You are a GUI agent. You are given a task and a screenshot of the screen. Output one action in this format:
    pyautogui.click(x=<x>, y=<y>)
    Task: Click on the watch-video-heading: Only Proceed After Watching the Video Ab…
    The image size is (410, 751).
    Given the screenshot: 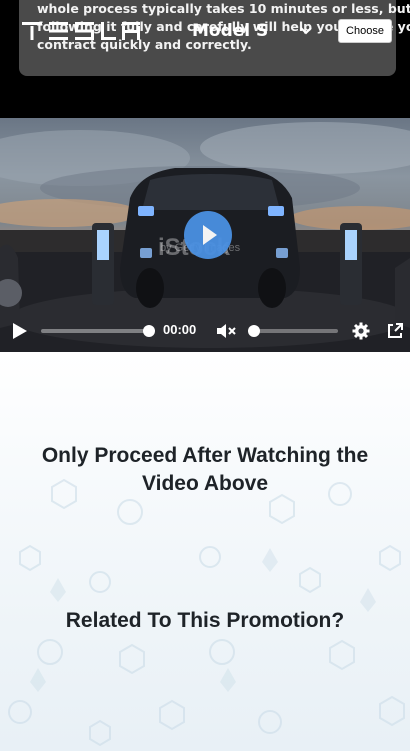 What is the action you would take?
    pyautogui.click(x=205, y=469)
    